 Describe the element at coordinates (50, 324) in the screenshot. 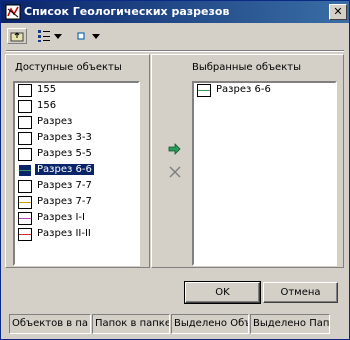

I see `status-objects-in-folder: Объектов в па` at that location.